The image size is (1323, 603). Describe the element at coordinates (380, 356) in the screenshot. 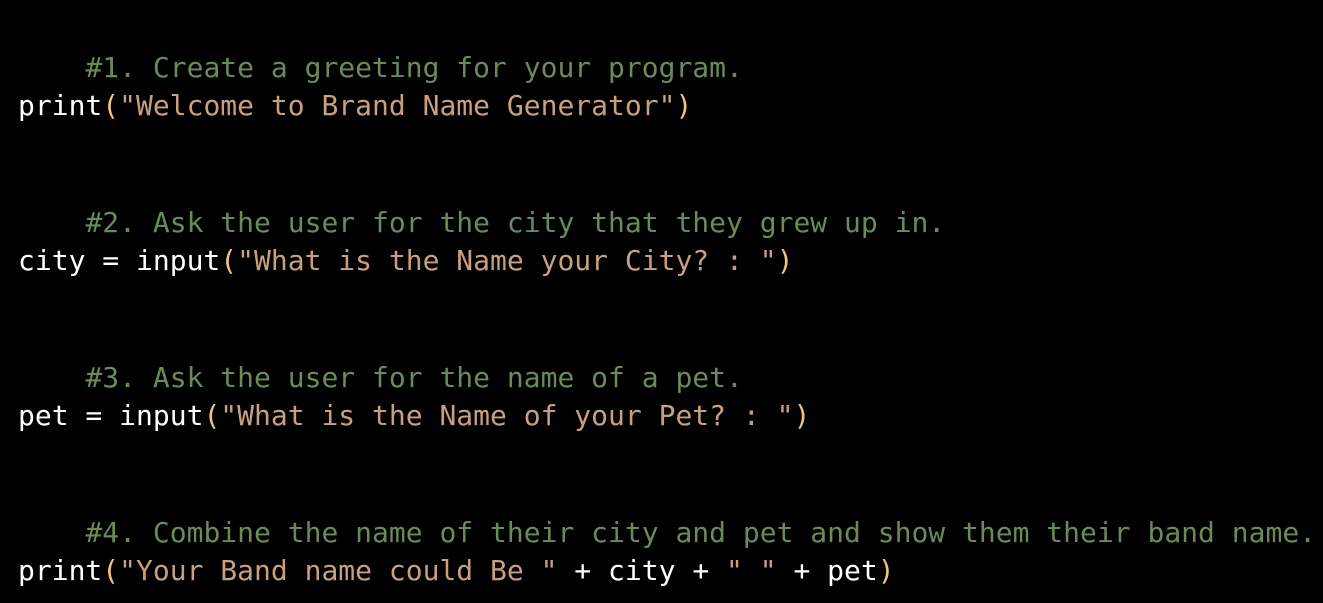

I see `code-line-comment-3: #3. Ask the user for the name of a pet.` at that location.